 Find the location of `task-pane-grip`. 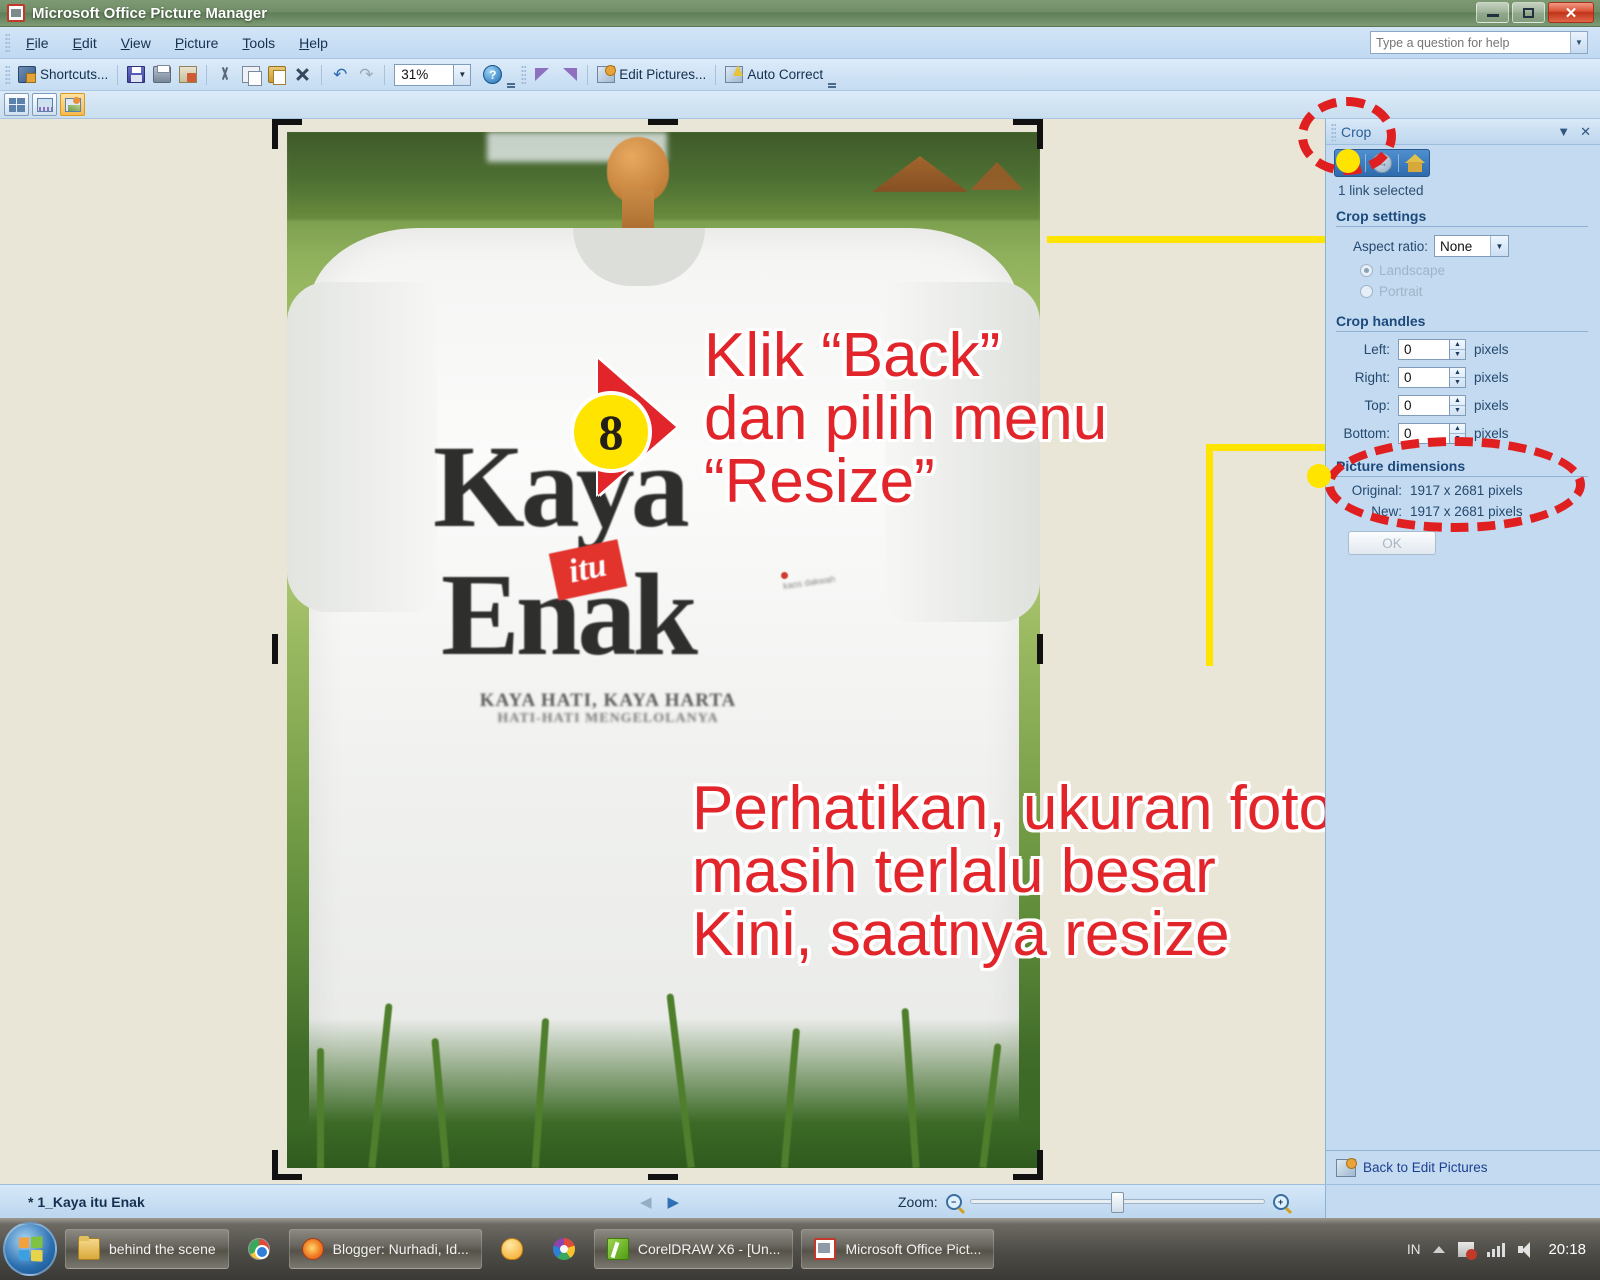

task-pane-grip is located at coordinates (1333, 131).